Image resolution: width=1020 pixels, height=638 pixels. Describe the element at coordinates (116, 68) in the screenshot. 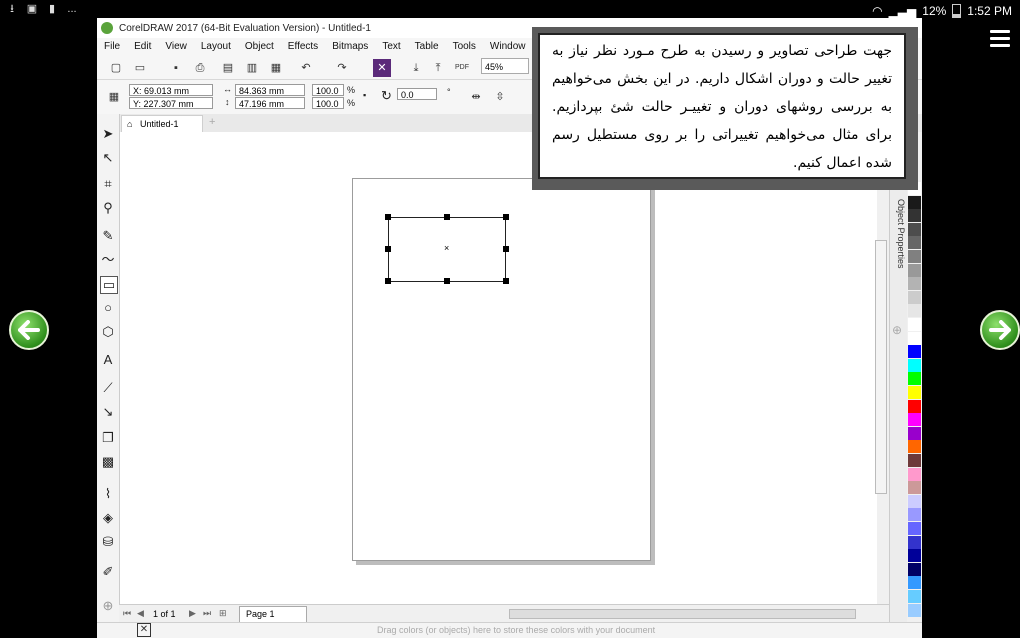

I see `new-document-icon: ▢` at that location.